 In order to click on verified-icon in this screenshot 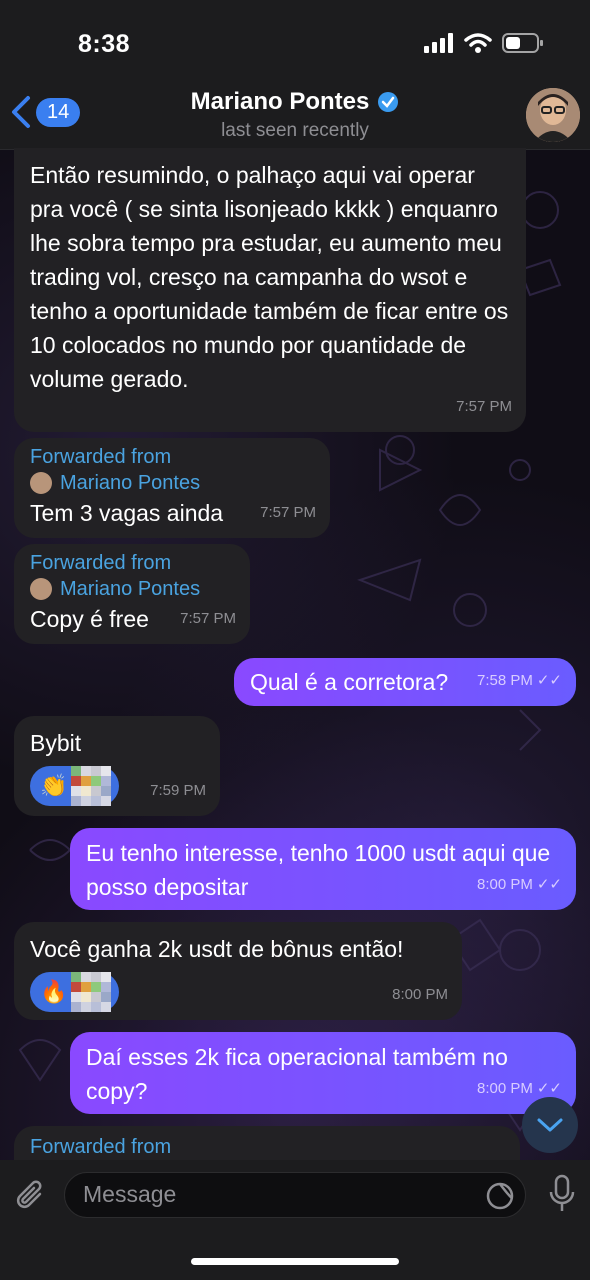, I will do `click(388, 102)`.